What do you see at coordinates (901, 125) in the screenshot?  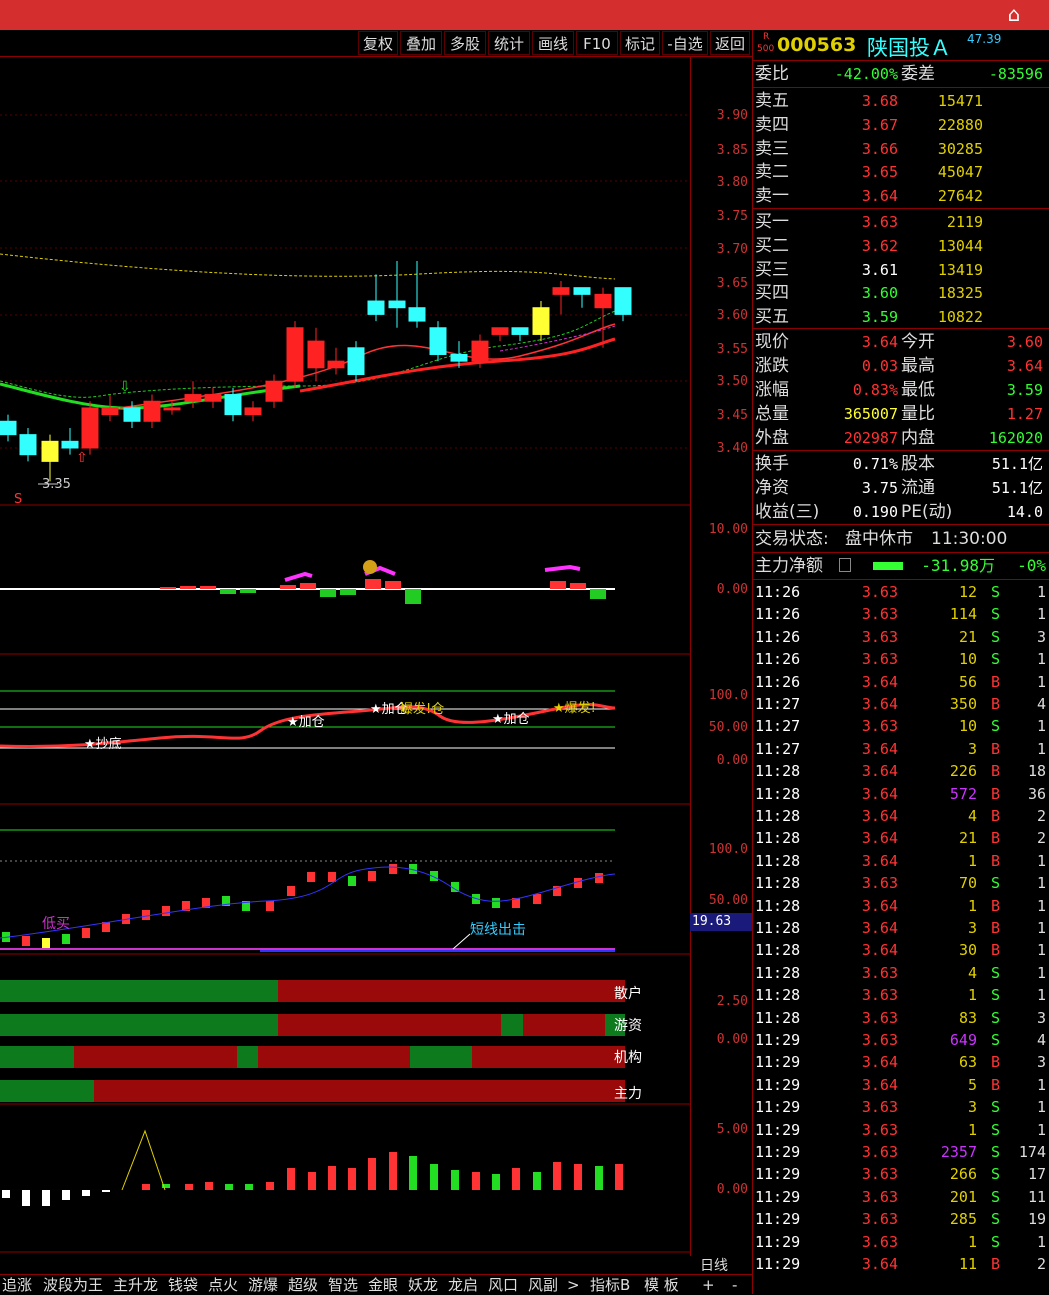 I see `sell-level: 卖四 3.67 22880` at bounding box center [901, 125].